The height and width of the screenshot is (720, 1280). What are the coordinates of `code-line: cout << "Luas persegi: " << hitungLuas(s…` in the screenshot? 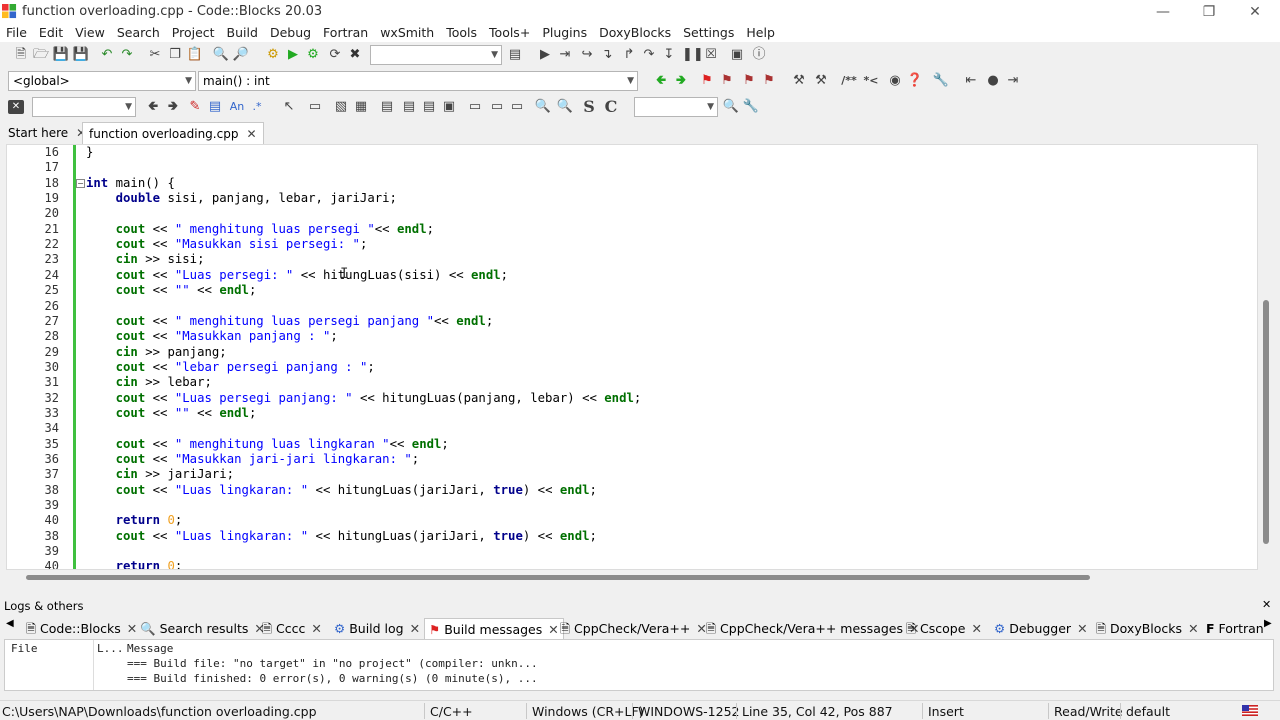 It's located at (297, 275).